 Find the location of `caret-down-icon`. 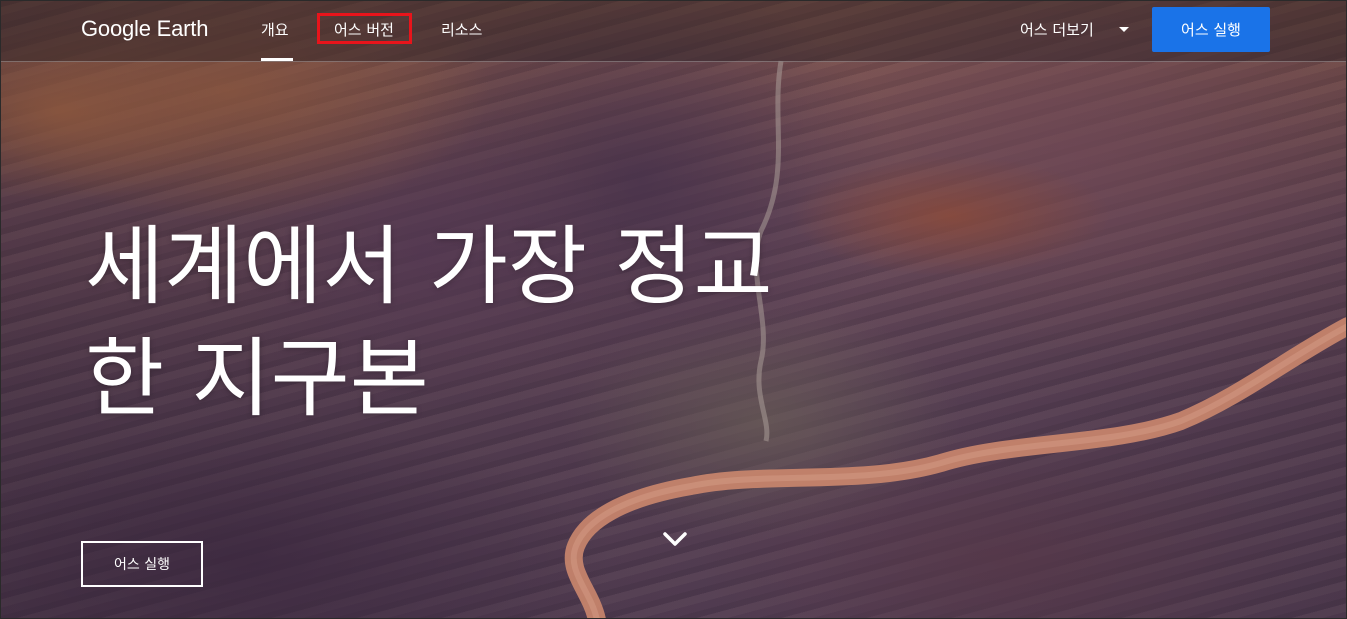

caret-down-icon is located at coordinates (1124, 29).